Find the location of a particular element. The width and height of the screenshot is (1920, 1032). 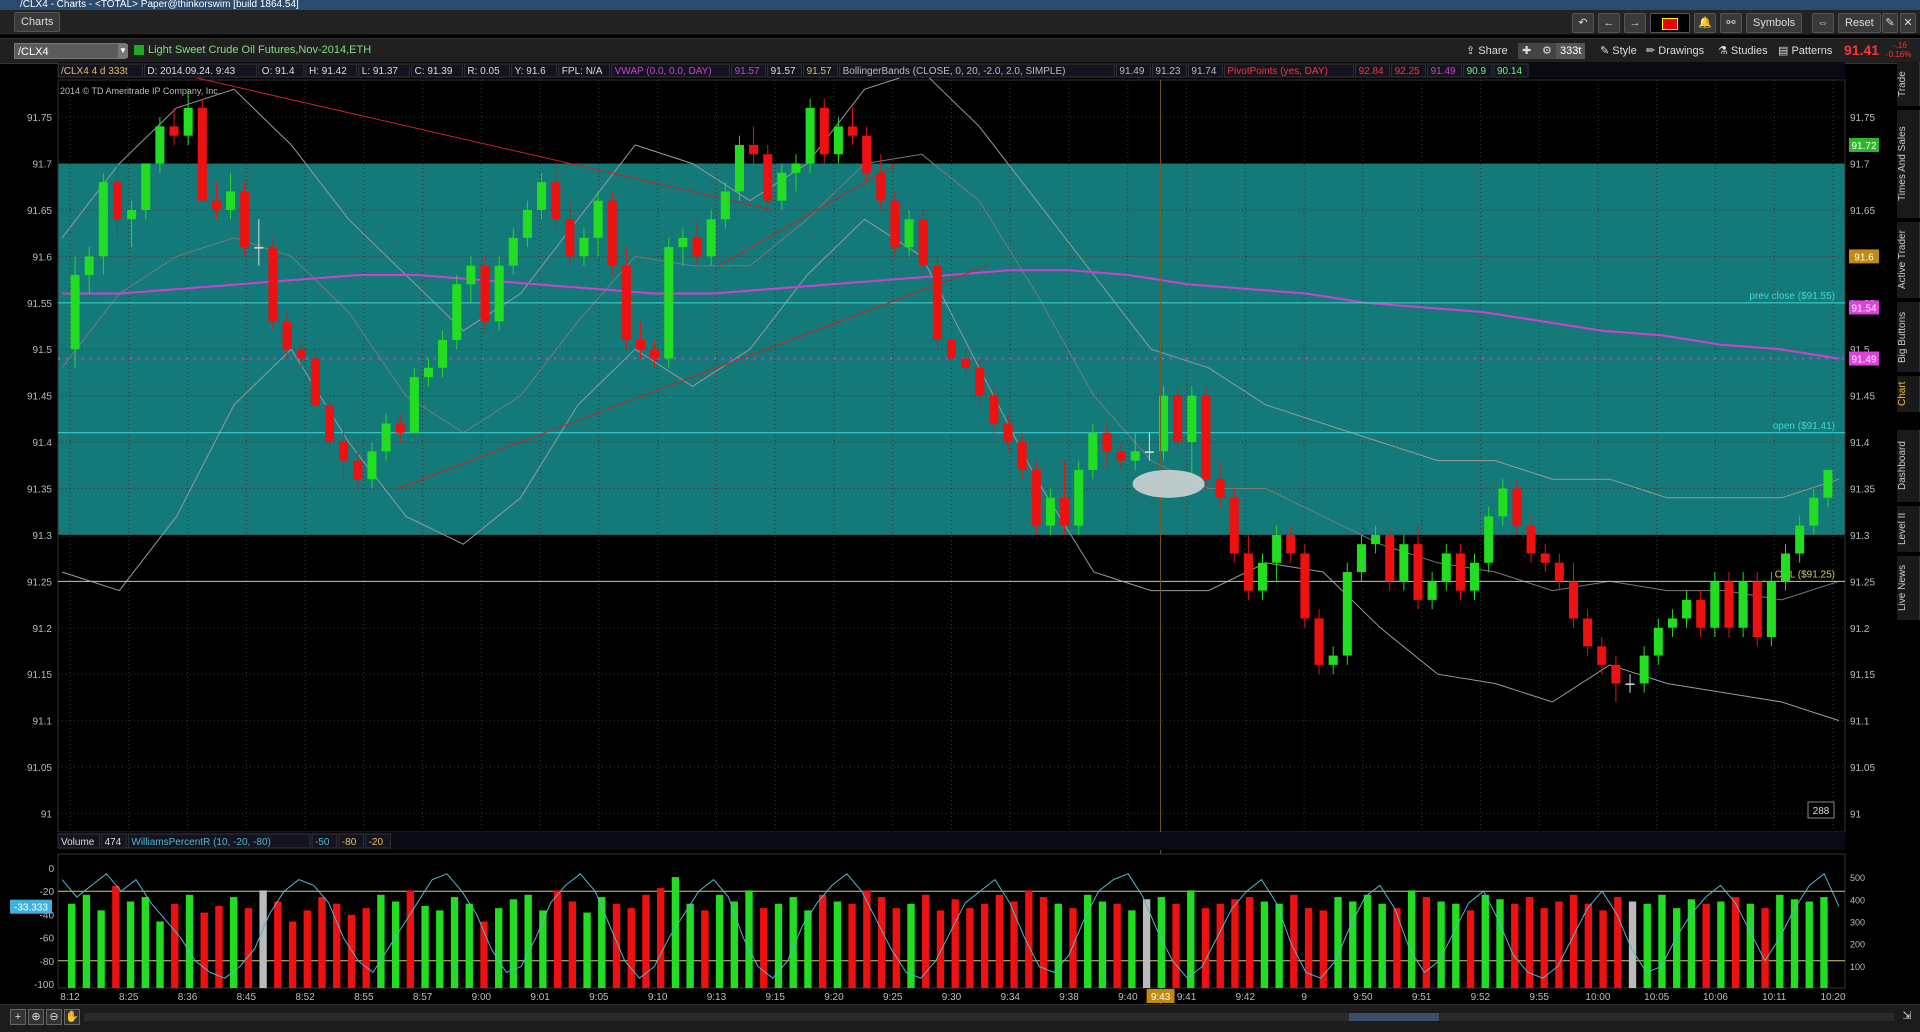

wpr-tick-label: -20 is located at coordinates (47, 892).